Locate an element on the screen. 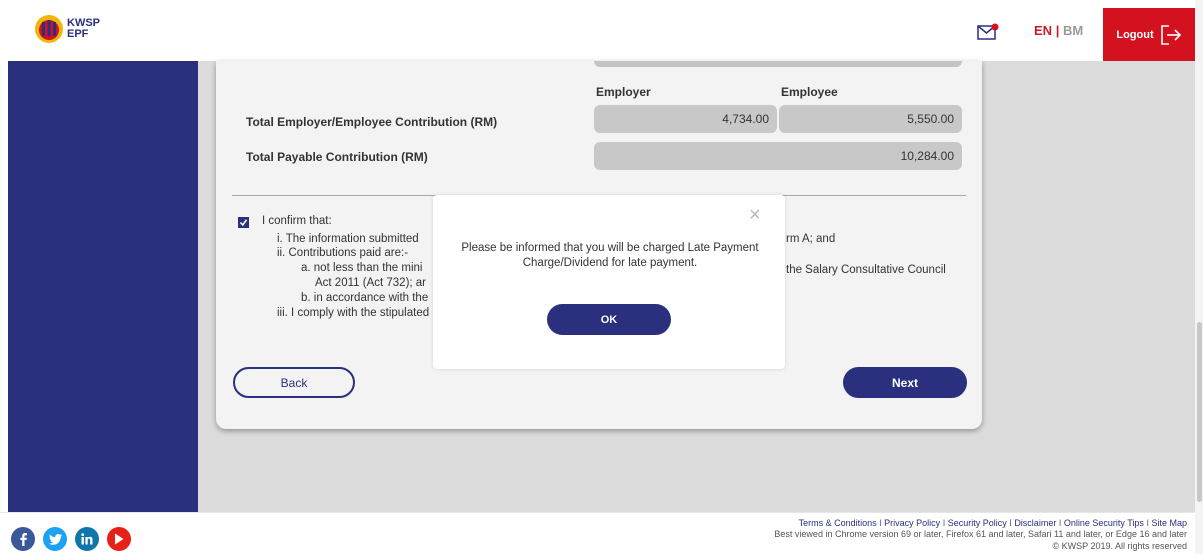 This screenshot has width=1203, height=555. employee-total-field: 5,550.00 is located at coordinates (870, 119).